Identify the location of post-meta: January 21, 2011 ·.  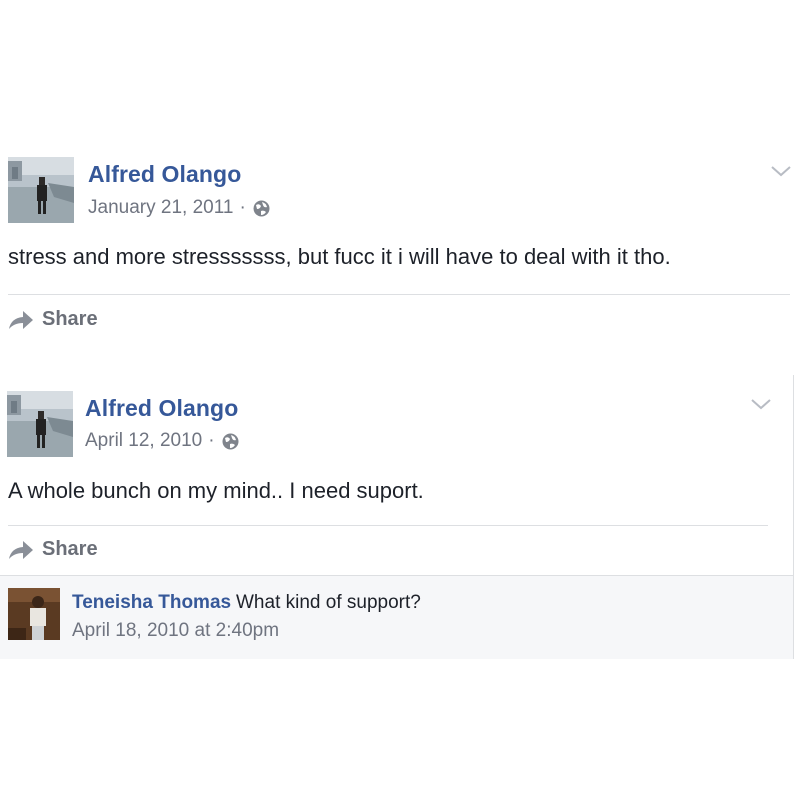
(179, 208).